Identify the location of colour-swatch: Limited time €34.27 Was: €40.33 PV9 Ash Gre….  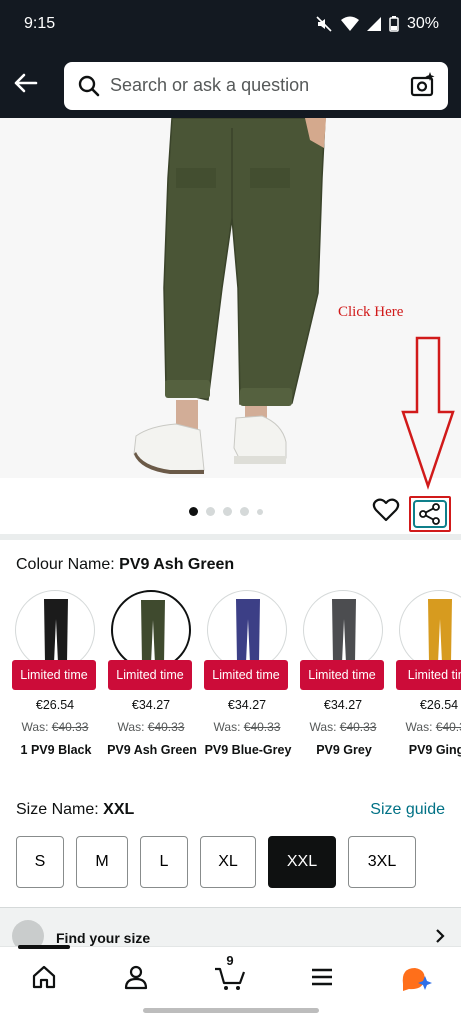
(152, 673).